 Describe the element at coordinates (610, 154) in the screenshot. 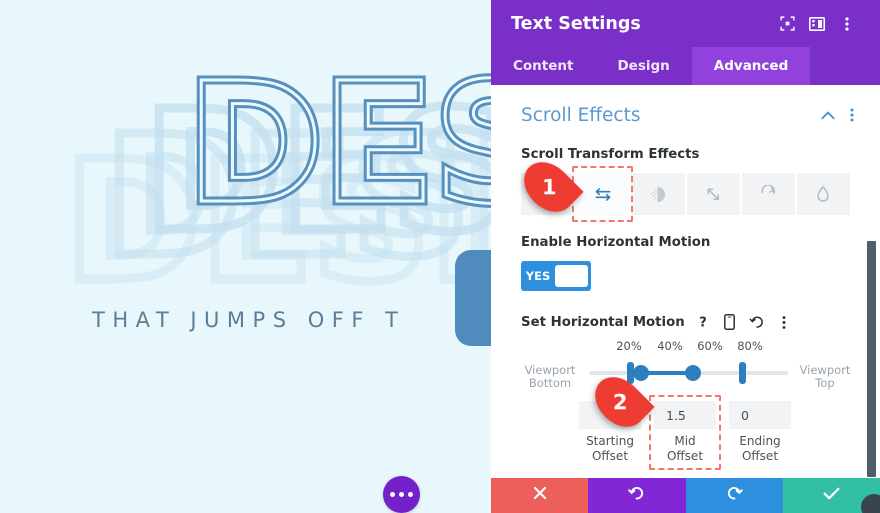

I see `scroll-transform-effects-label: Scroll Transform Effects` at that location.